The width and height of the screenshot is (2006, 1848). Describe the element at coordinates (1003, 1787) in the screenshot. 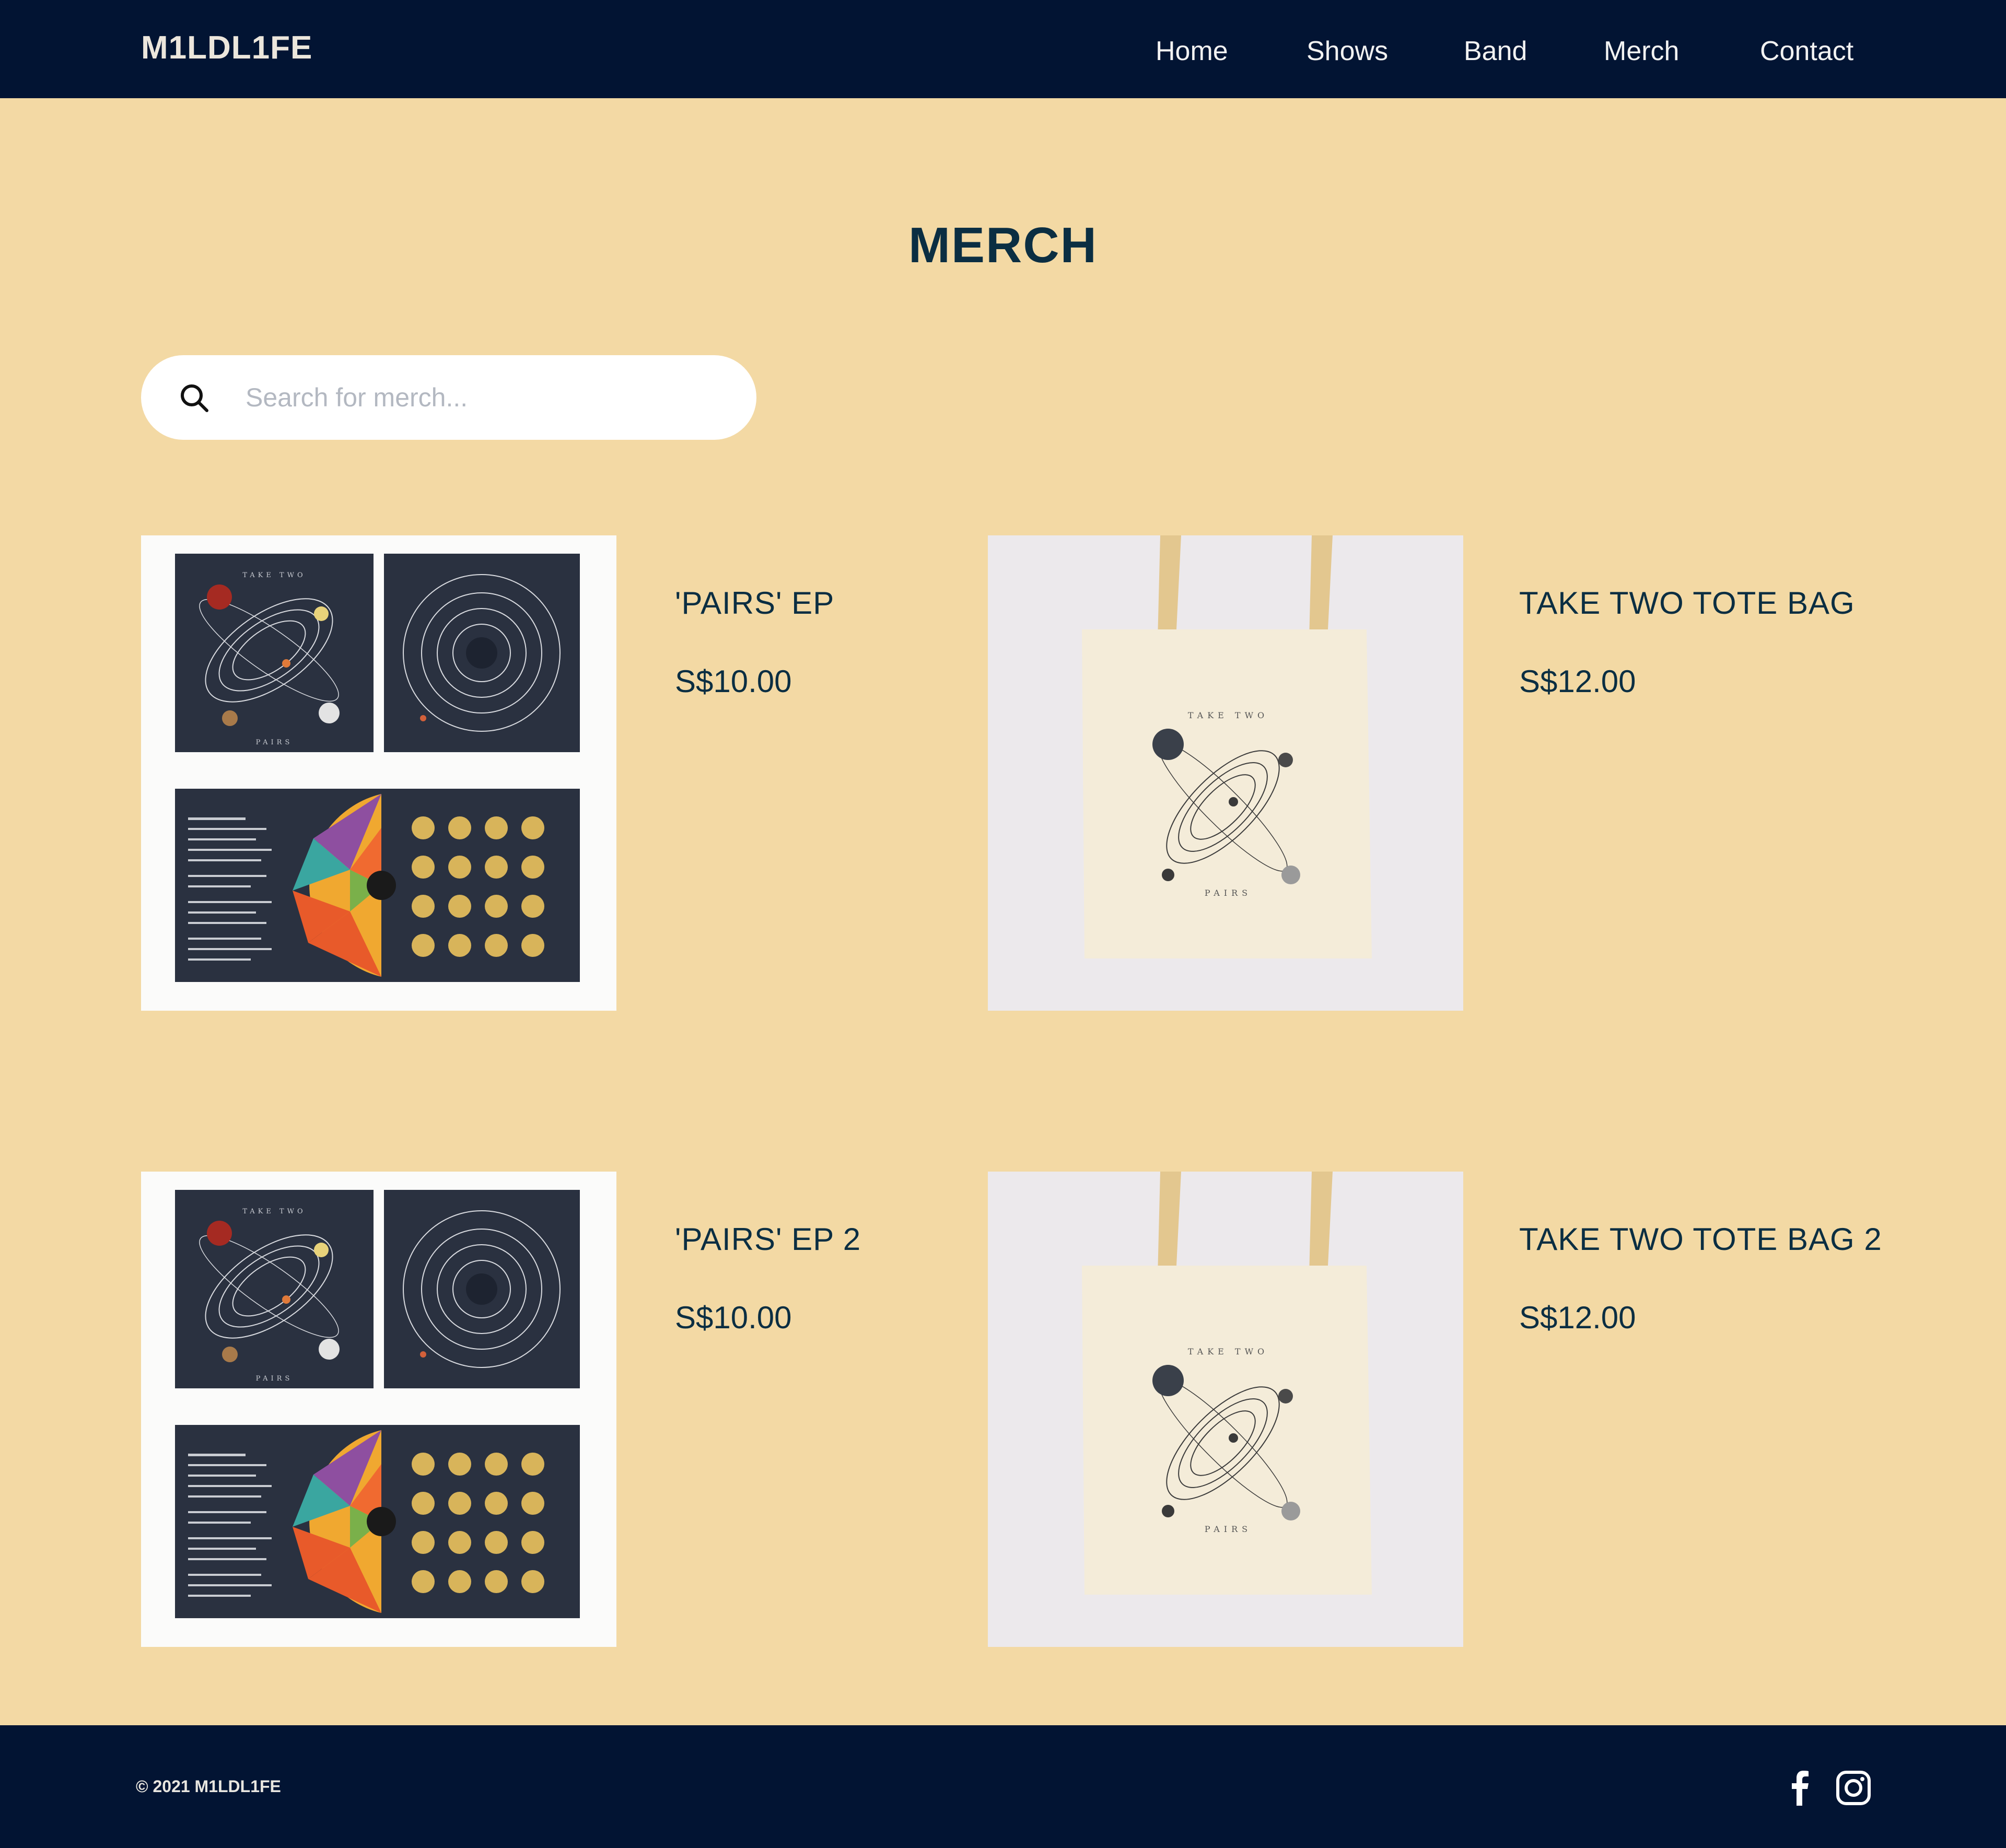

I see `footer: © 2021 M1LDL1FE` at that location.